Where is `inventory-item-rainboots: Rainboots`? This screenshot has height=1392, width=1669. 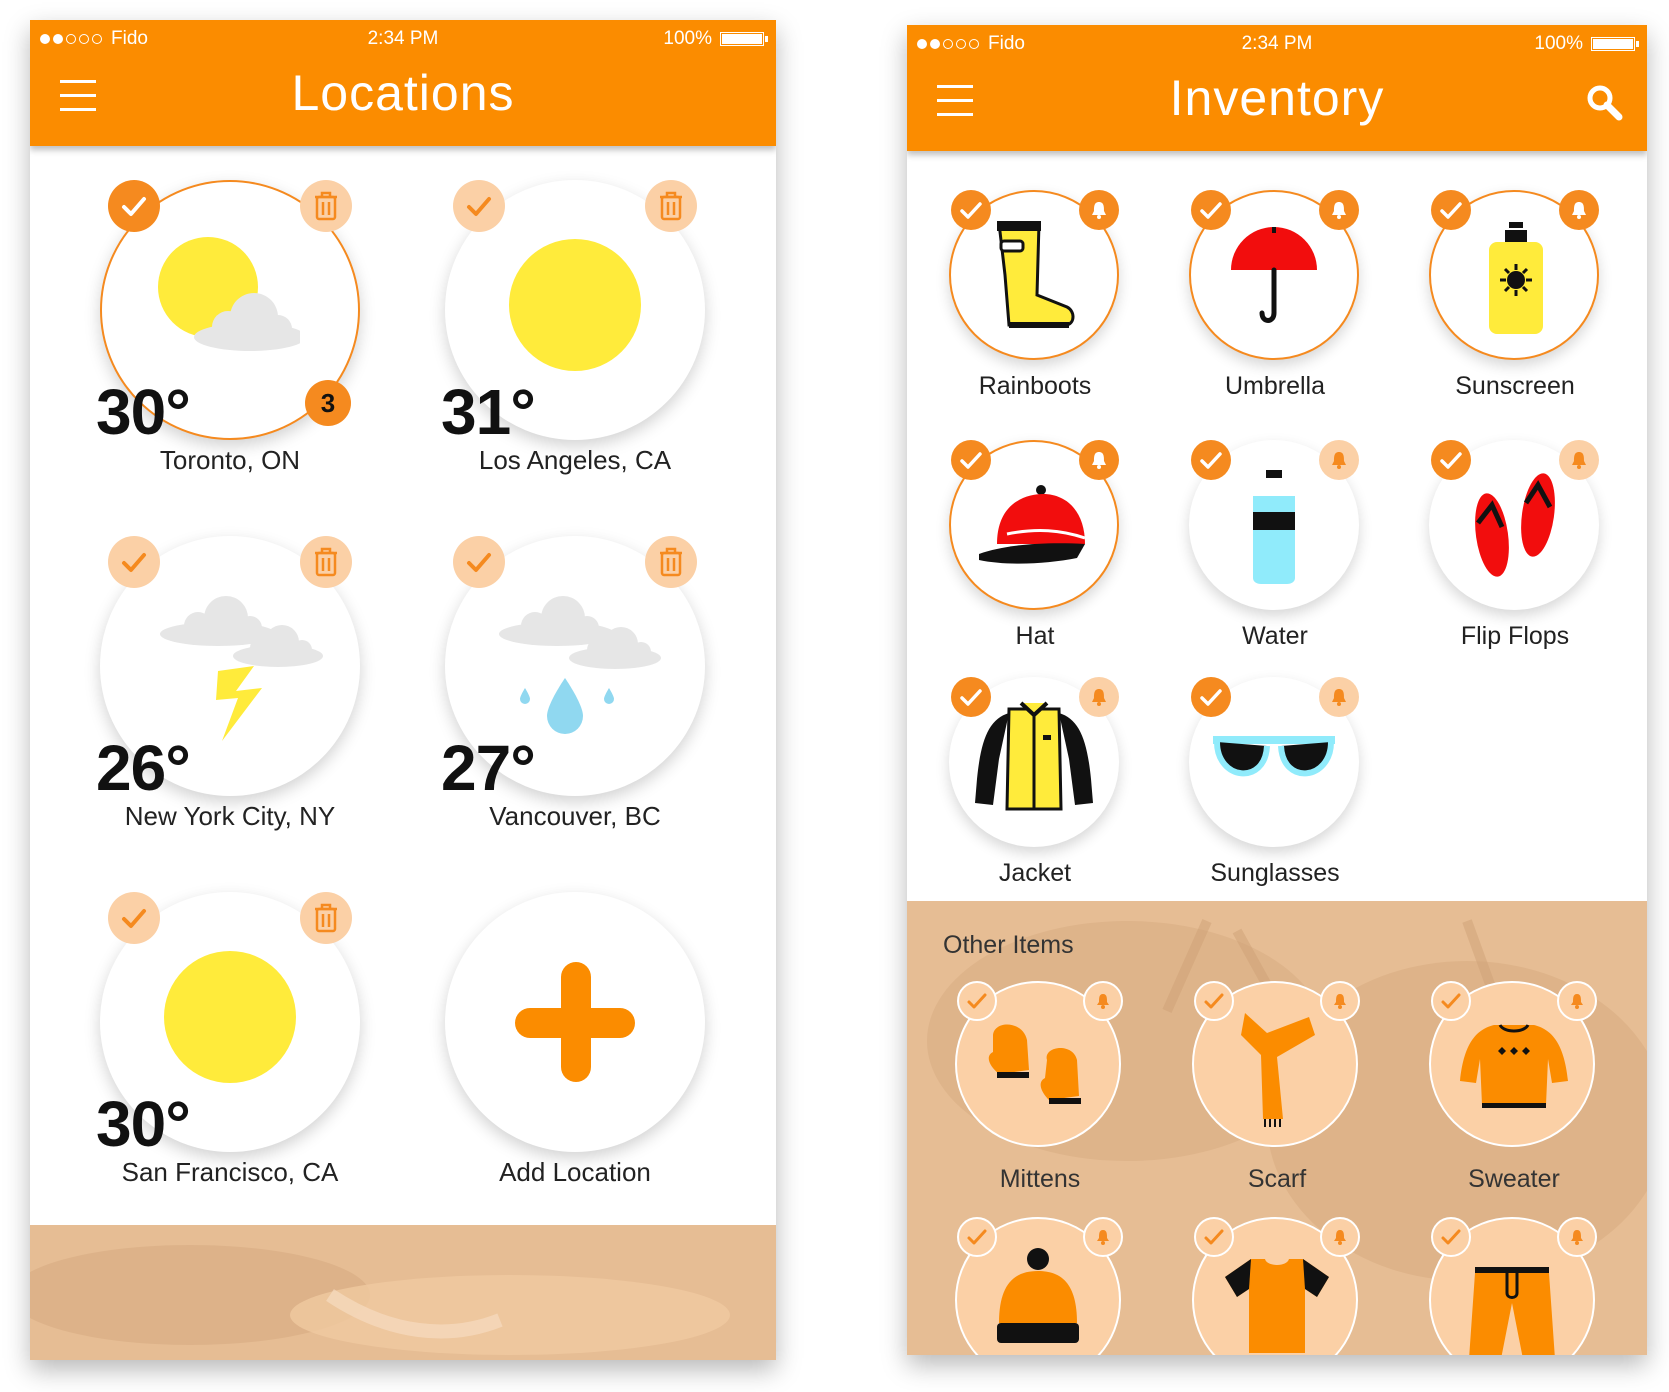
inventory-item-rainboots: Rainboots is located at coordinates (1035, 295).